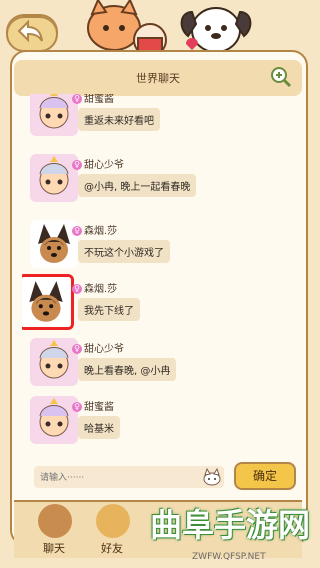 This screenshot has height=568, width=320. I want to click on tab-chat: 聊天, so click(54, 530).